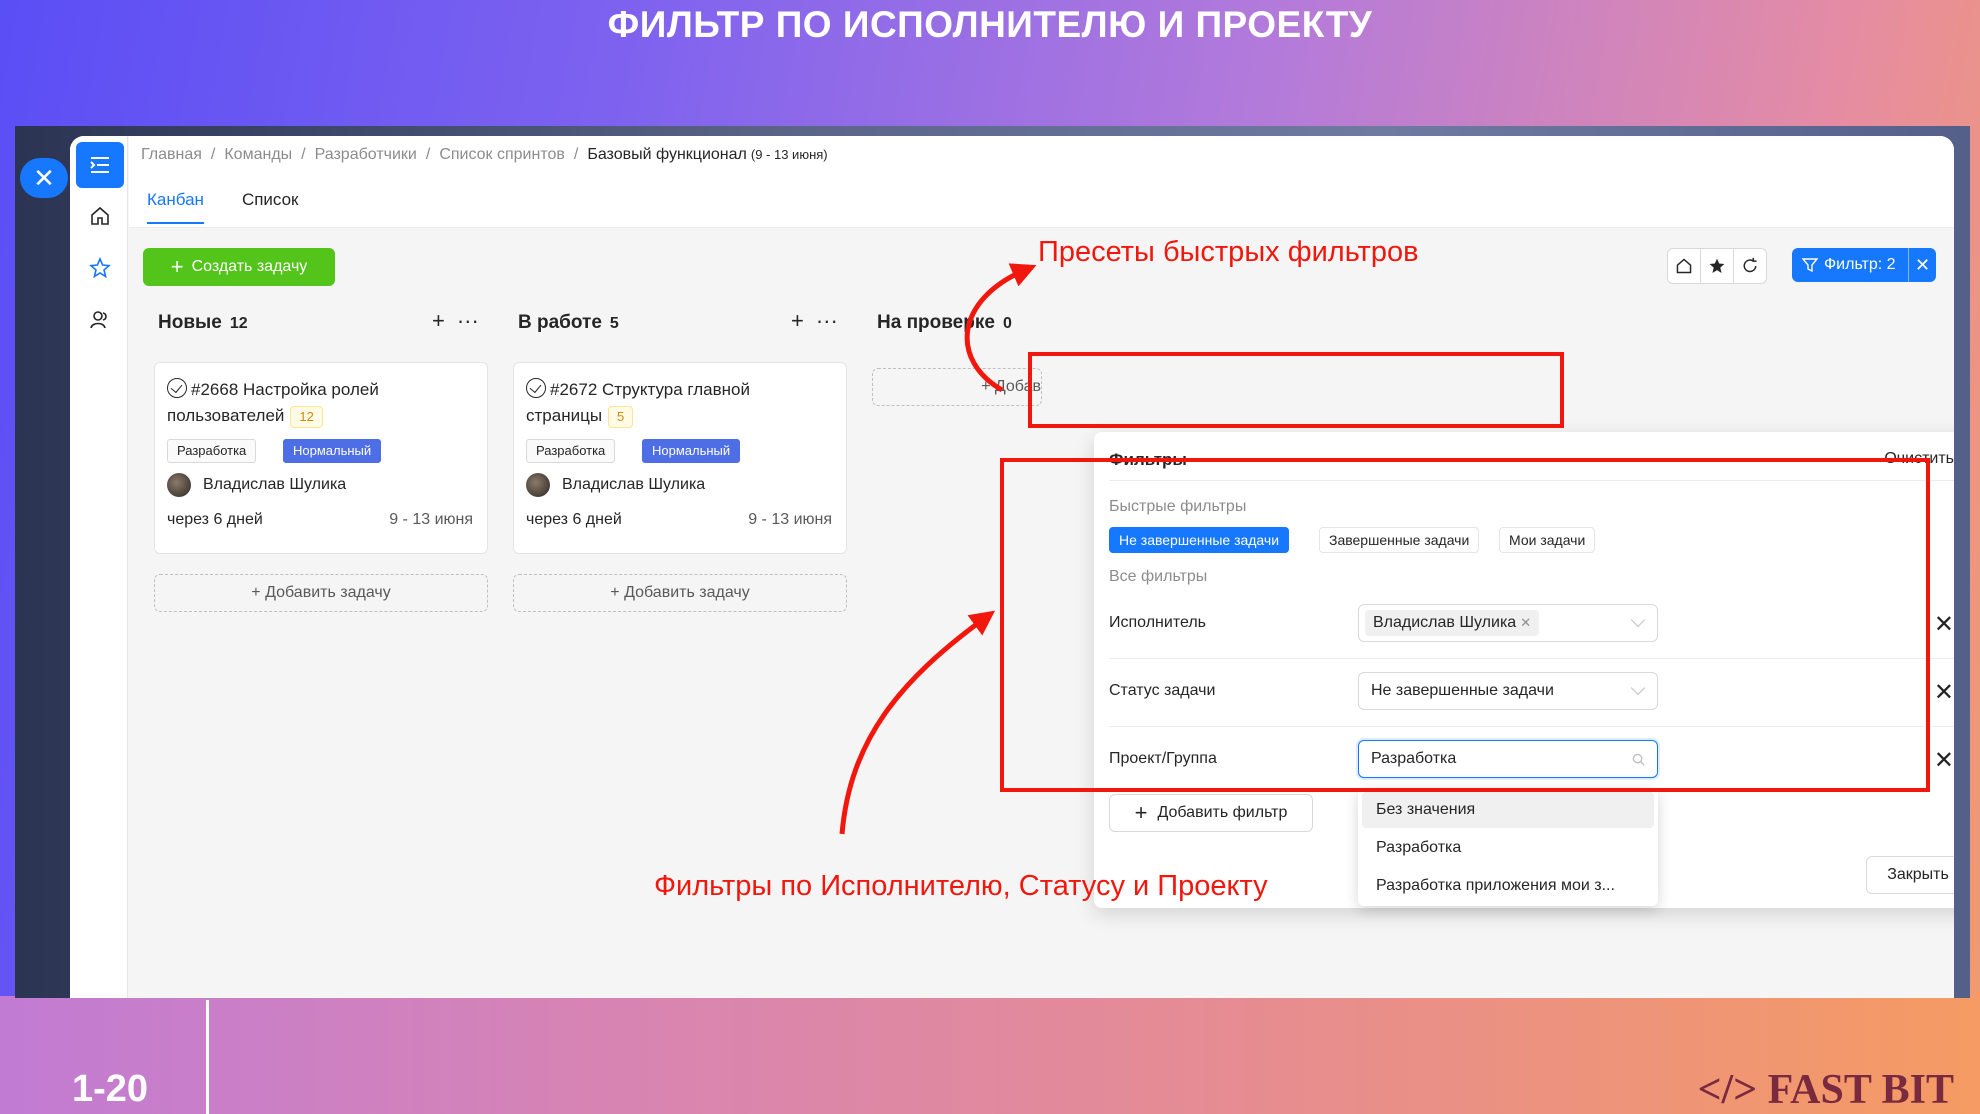 This screenshot has width=1980, height=1114. What do you see at coordinates (938, 549) in the screenshot?
I see `annotation-arrows` at bounding box center [938, 549].